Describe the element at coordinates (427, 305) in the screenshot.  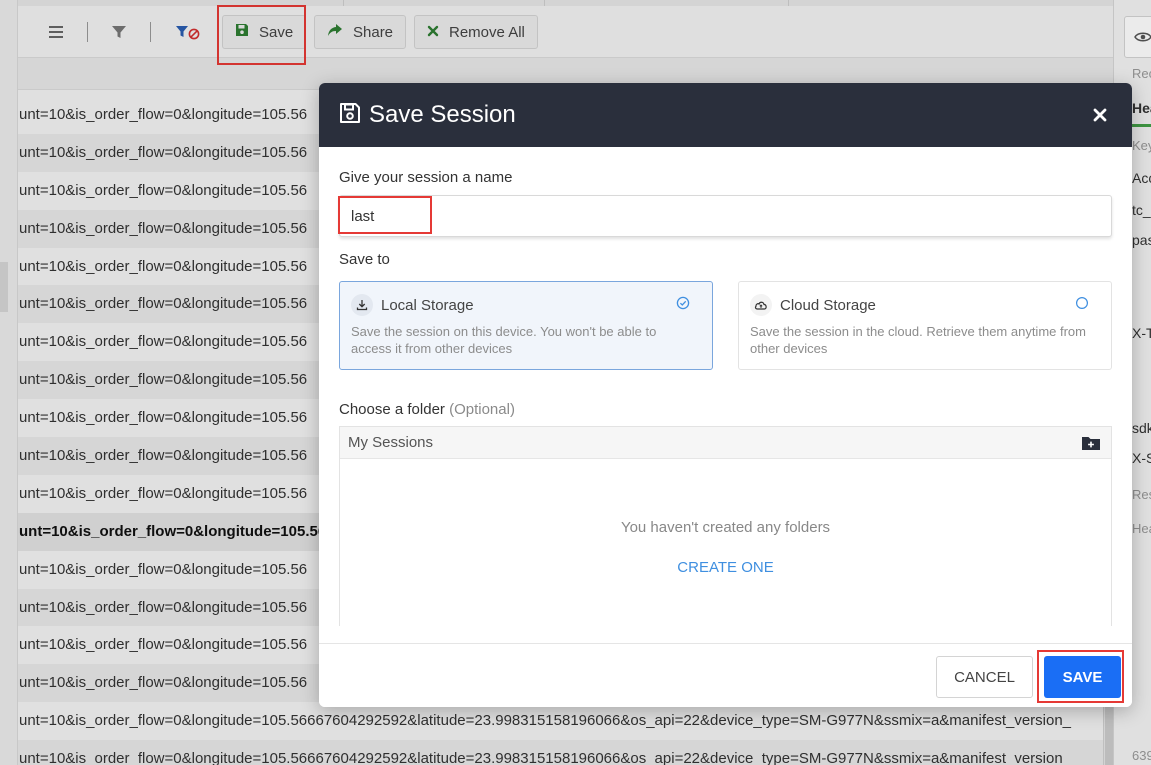
I see `local-storage-title: Local Storage` at that location.